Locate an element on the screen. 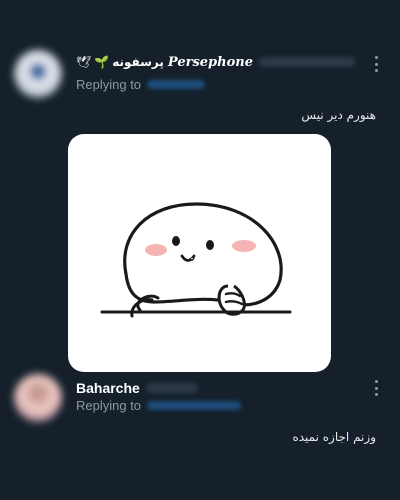 Image resolution: width=400 pixels, height=500 pixels. display-name: Persephone is located at coordinates (210, 62).